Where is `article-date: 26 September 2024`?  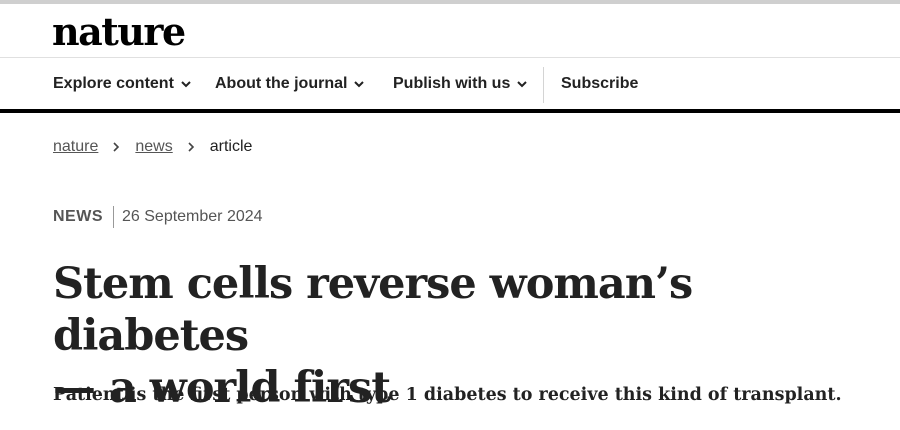
article-date: 26 September 2024 is located at coordinates (192, 216).